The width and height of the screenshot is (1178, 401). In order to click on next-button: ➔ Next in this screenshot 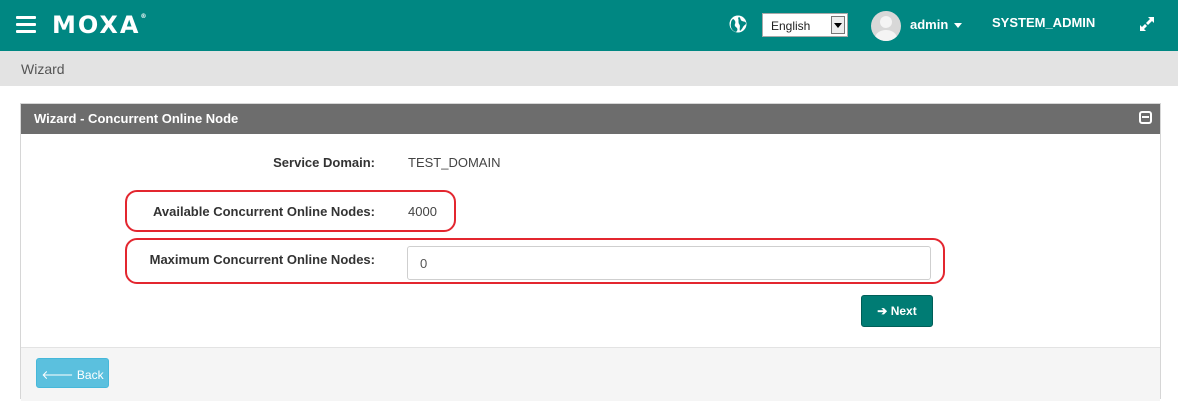, I will do `click(897, 311)`.